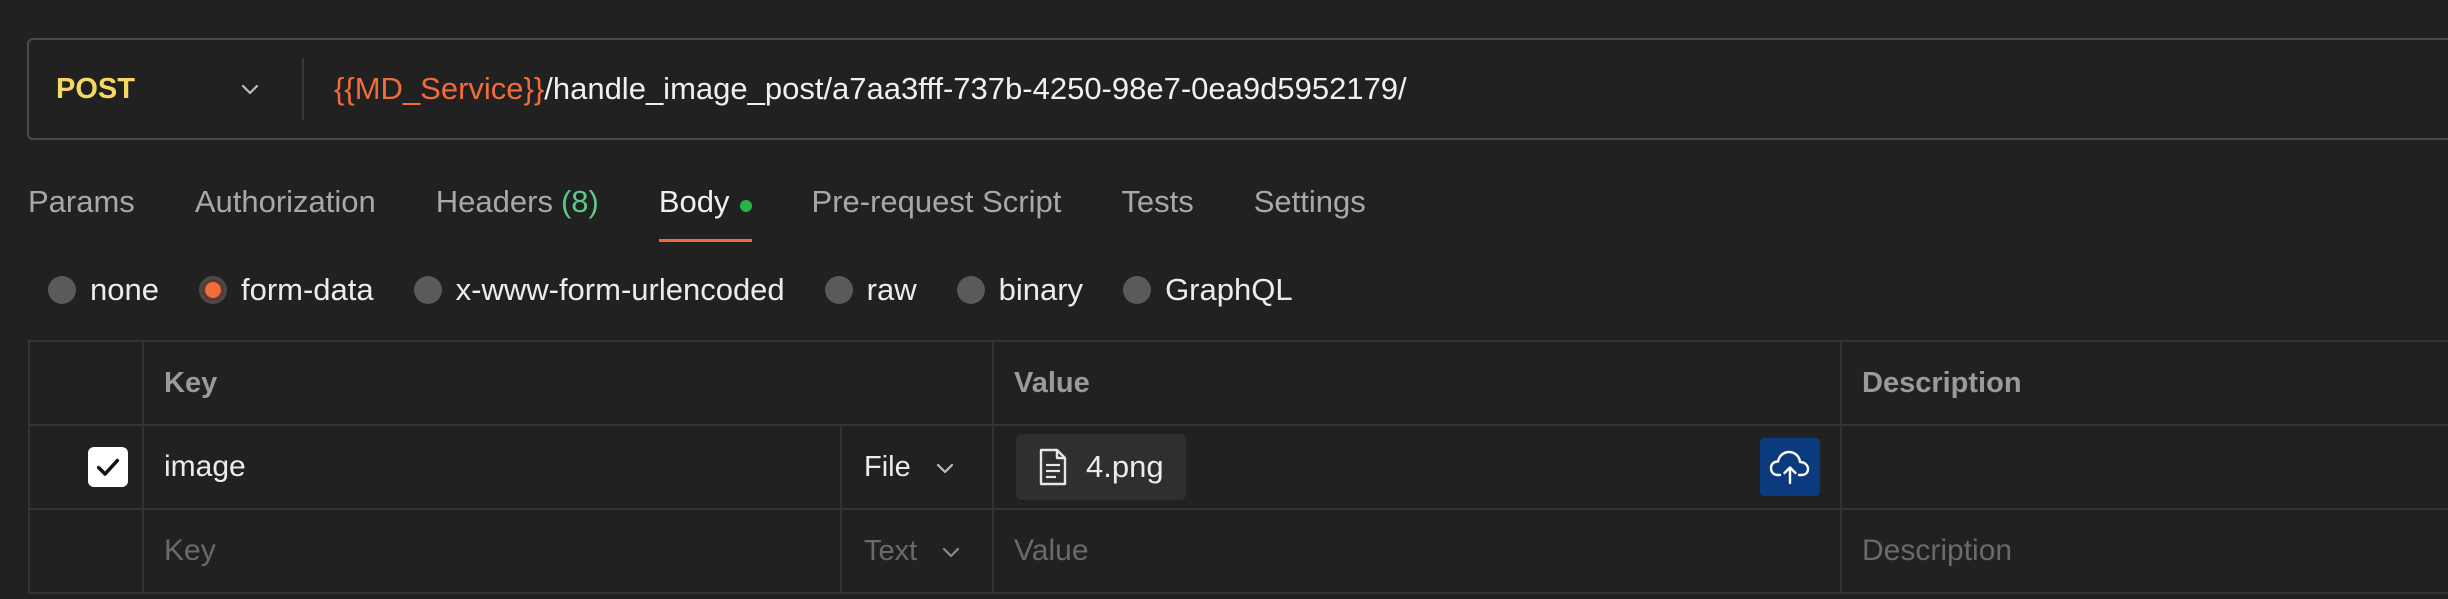 This screenshot has height=599, width=2448. I want to click on tab-label: Body, so click(694, 201).